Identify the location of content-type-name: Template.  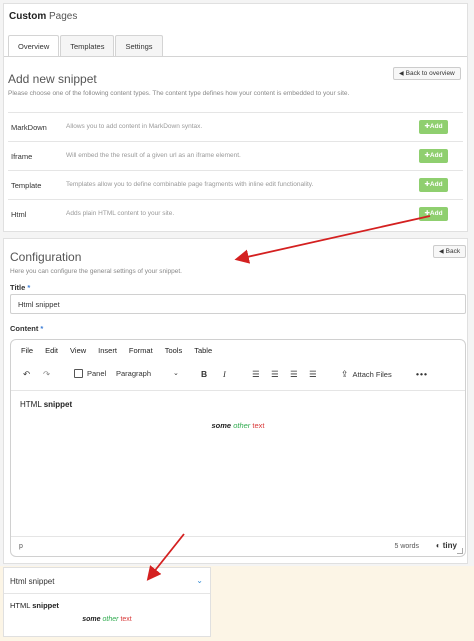
(26, 185).